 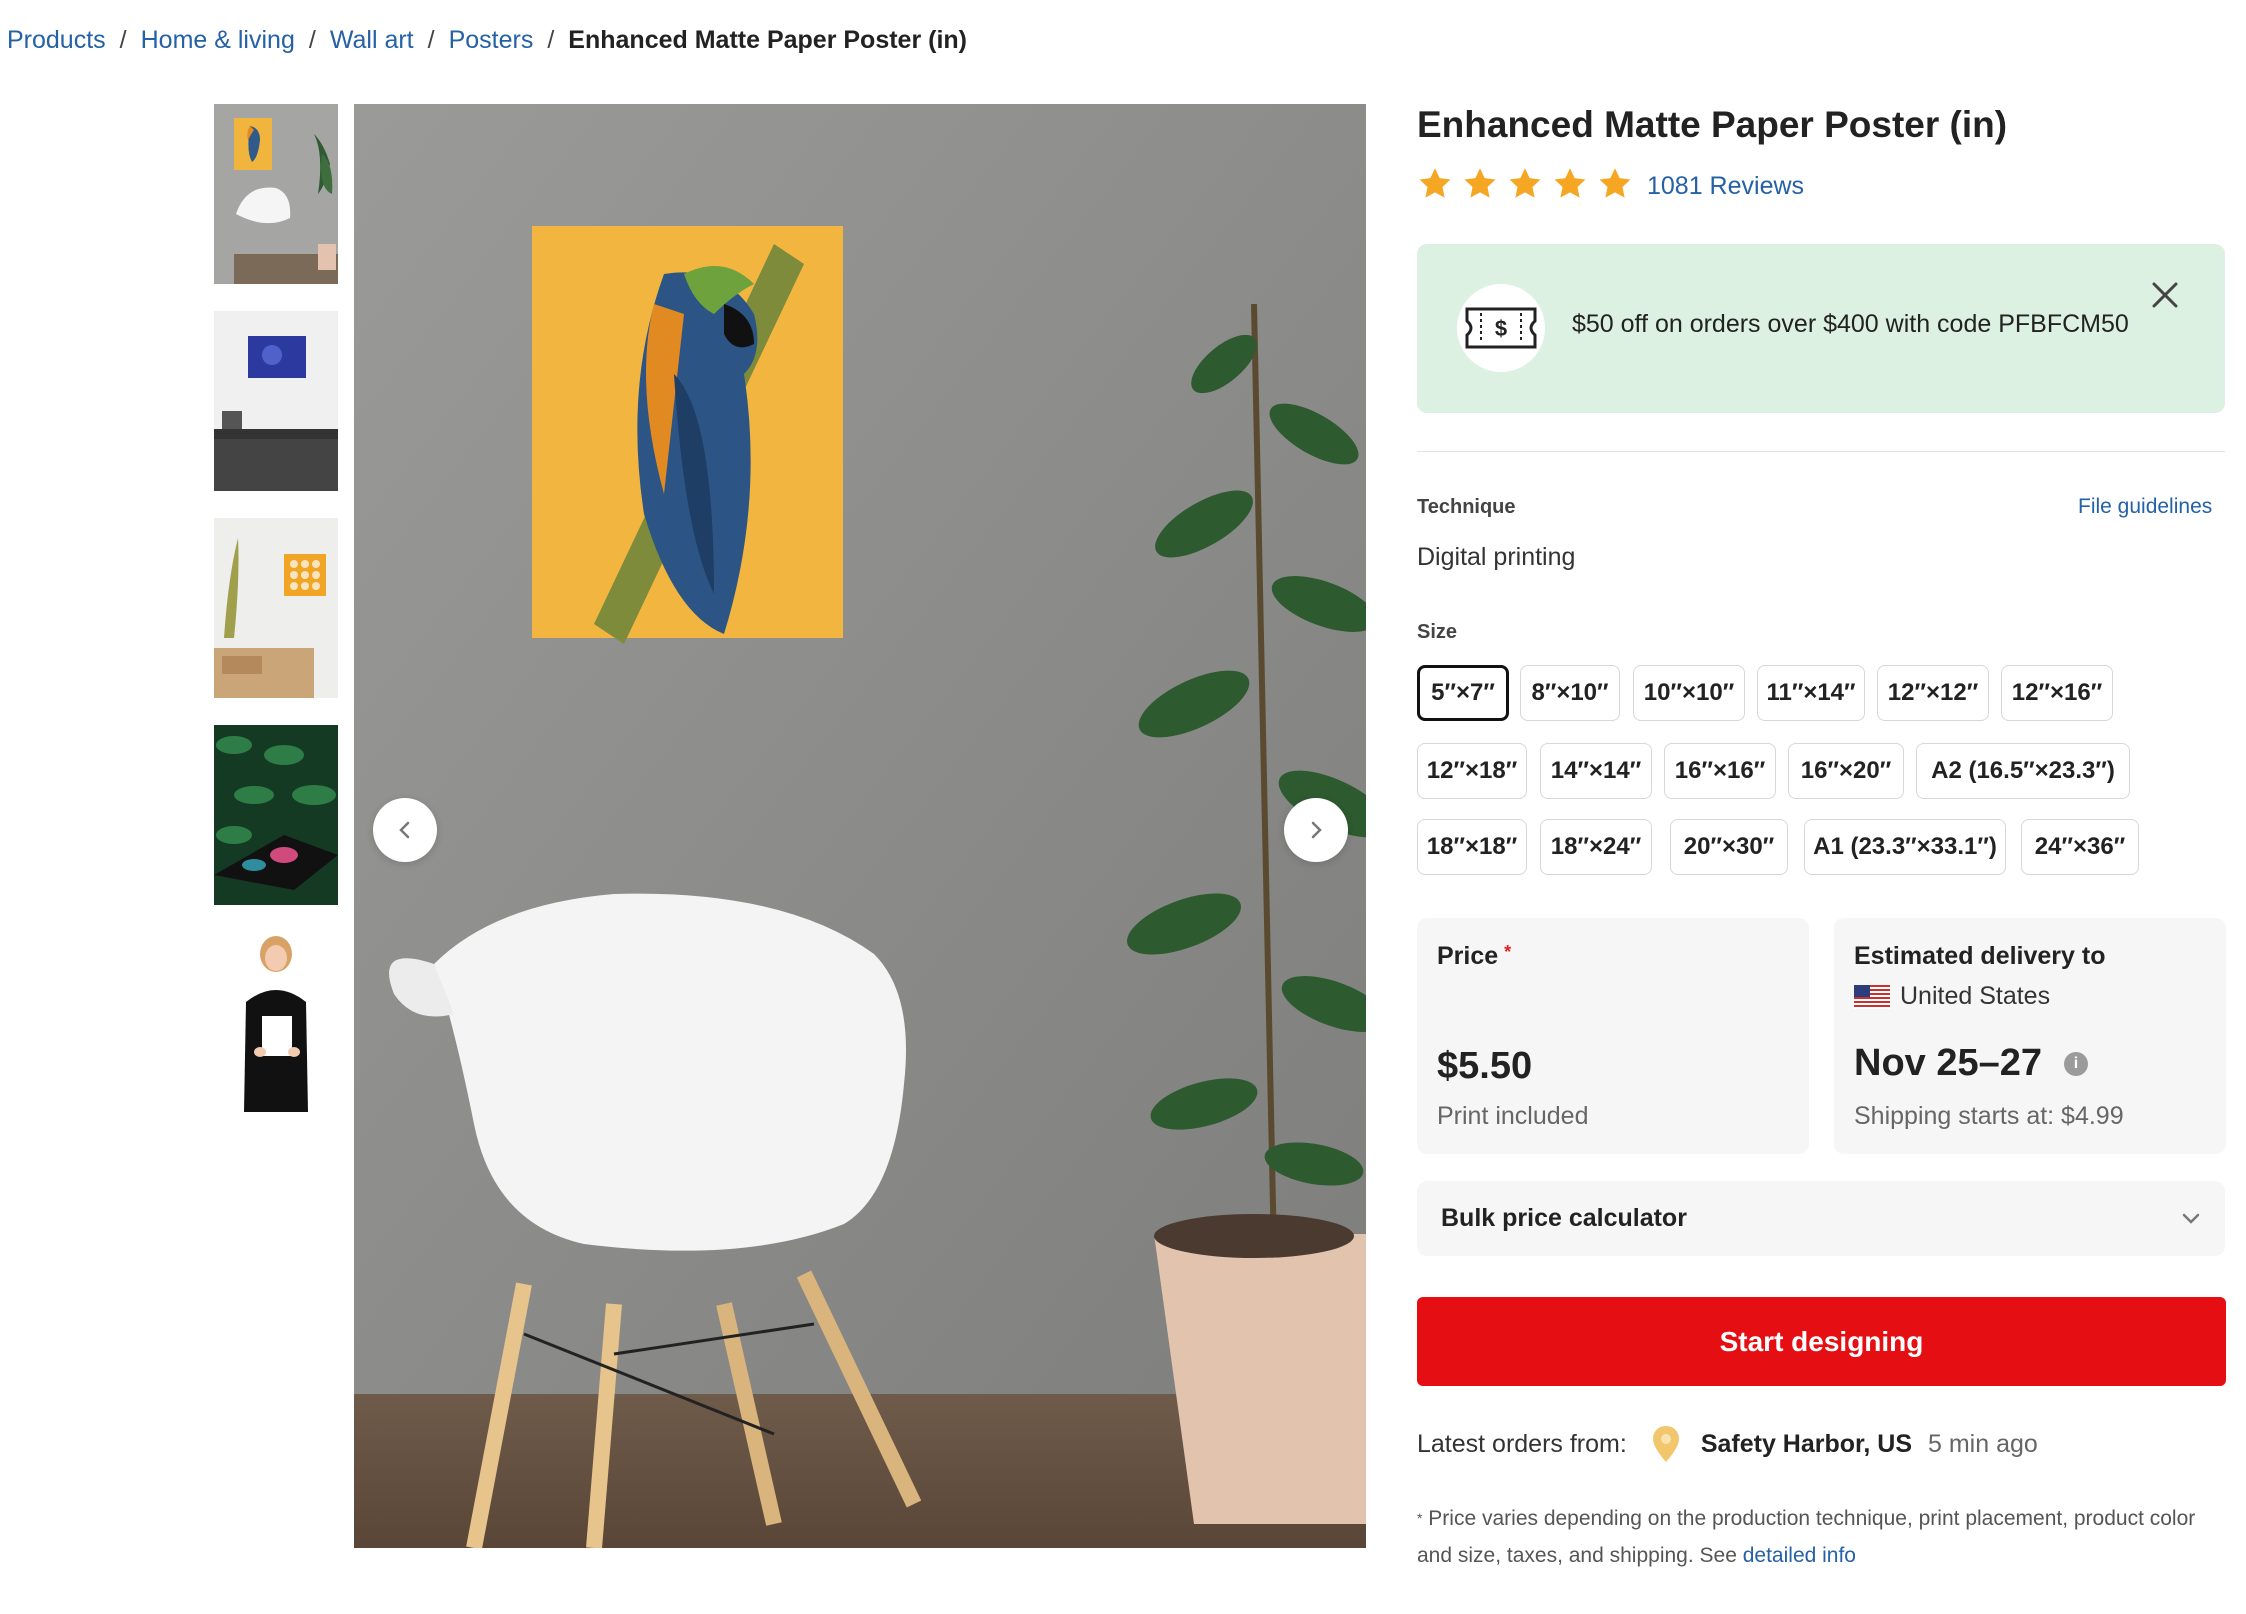 I want to click on breadcrumb-current: Enhanced Matte Paper Poster (in), so click(x=767, y=40).